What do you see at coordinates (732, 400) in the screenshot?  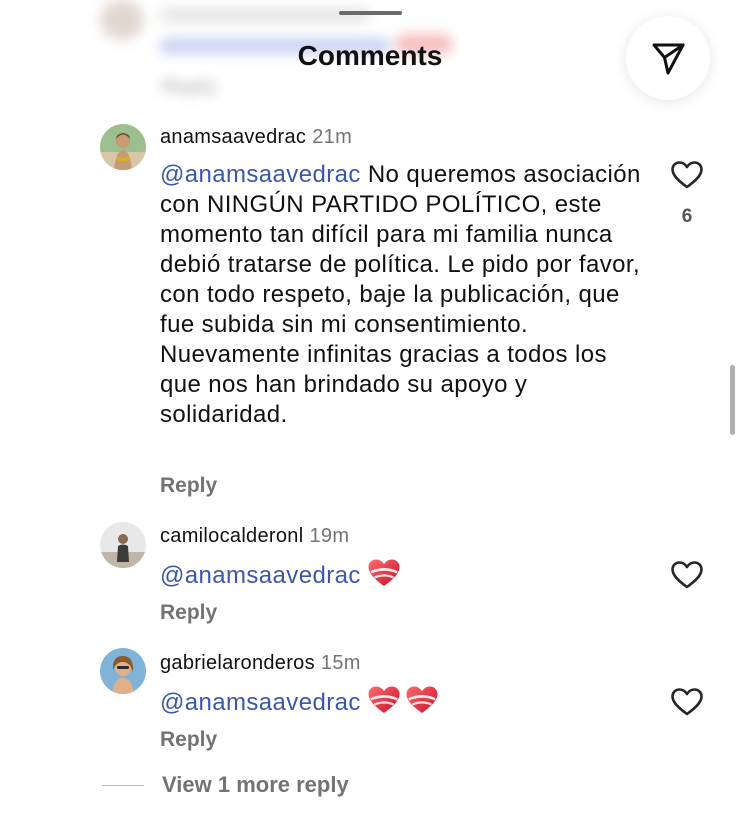 I see `scrollbar` at bounding box center [732, 400].